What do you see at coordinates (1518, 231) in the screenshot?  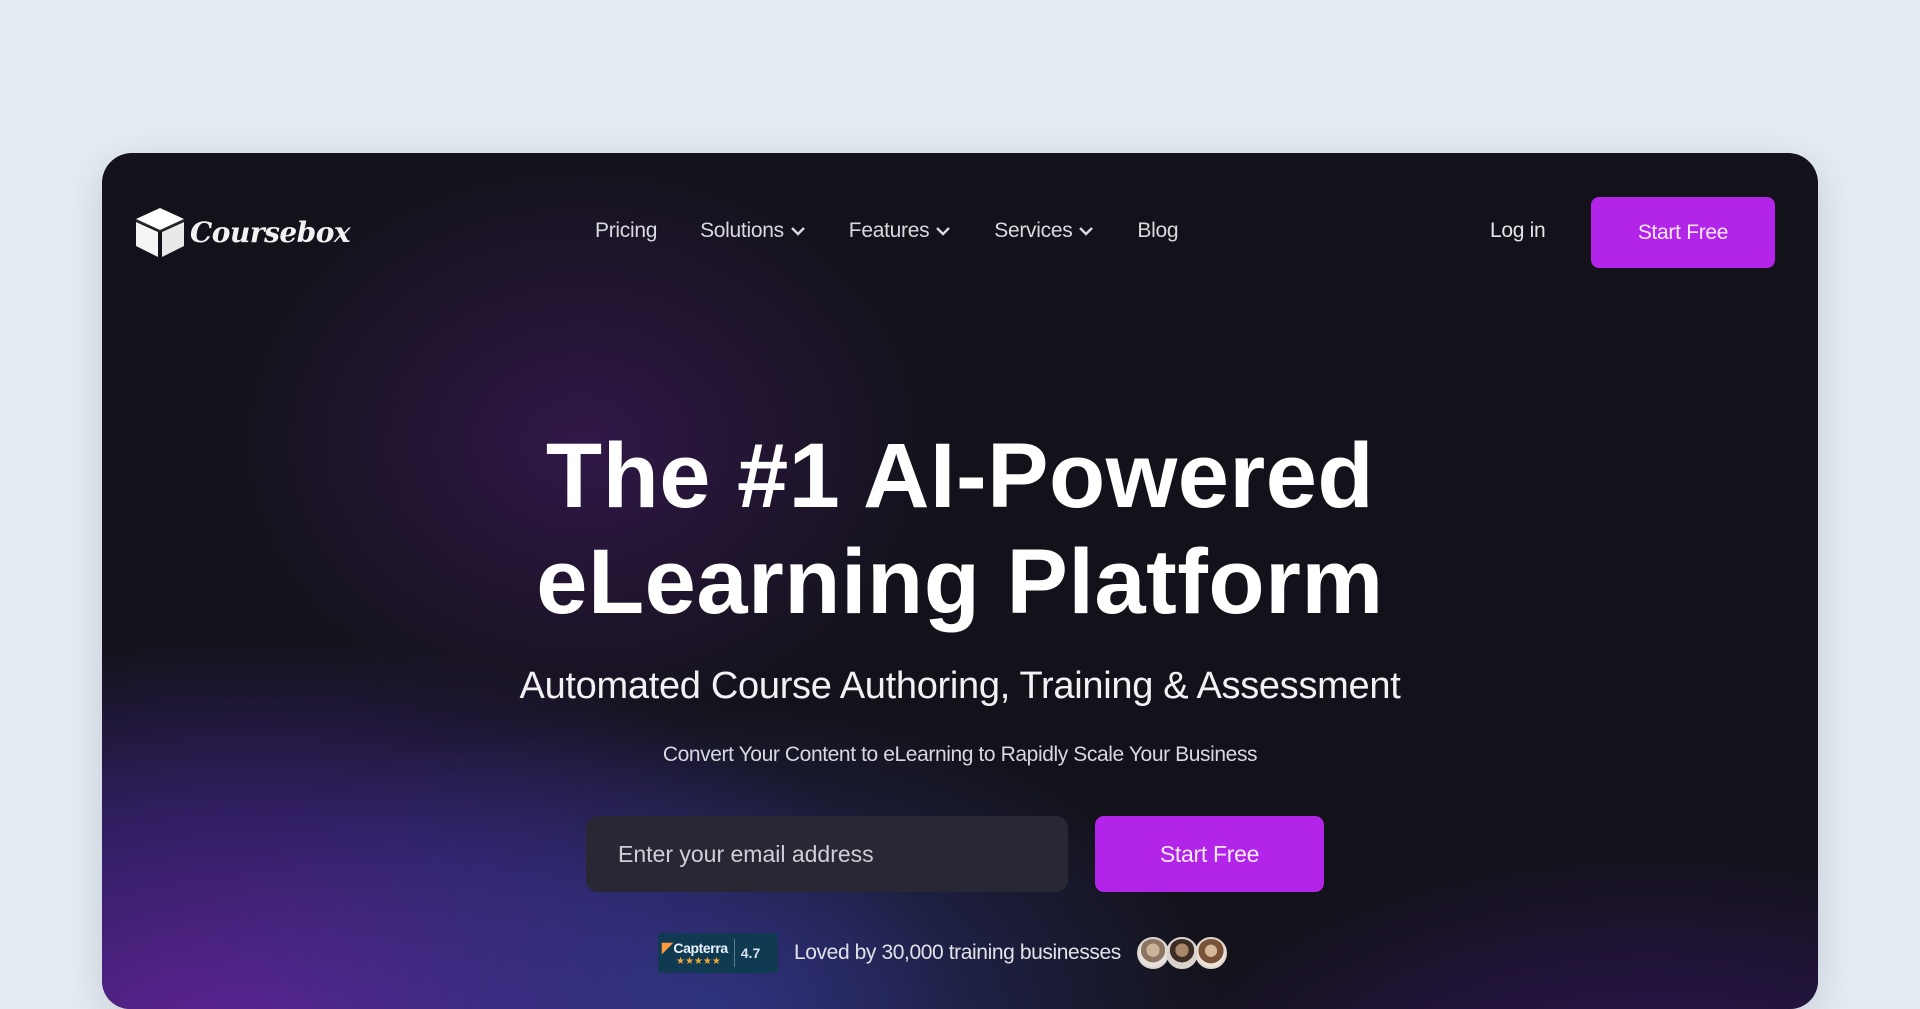 I see `login-link: Log in` at bounding box center [1518, 231].